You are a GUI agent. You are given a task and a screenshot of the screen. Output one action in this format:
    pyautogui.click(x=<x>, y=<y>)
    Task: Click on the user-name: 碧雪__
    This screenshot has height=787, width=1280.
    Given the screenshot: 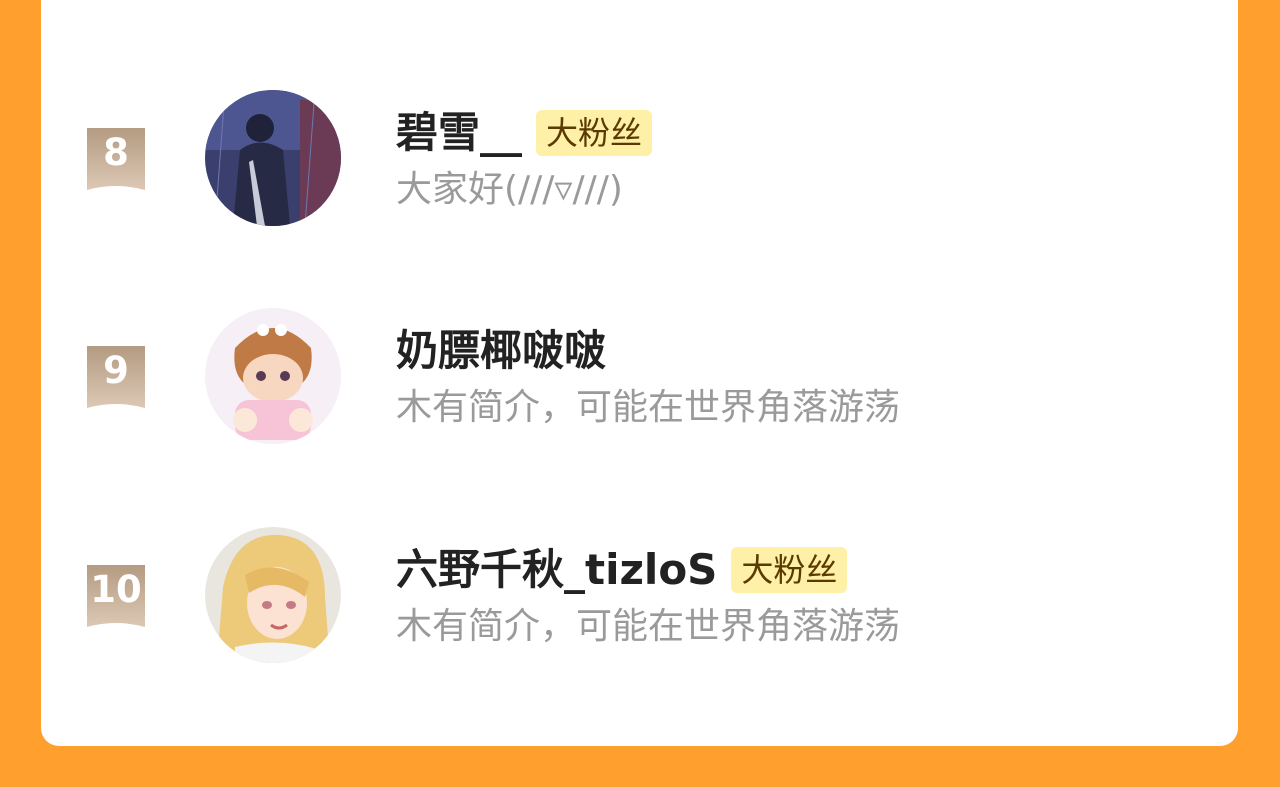 What is the action you would take?
    pyautogui.click(x=459, y=133)
    